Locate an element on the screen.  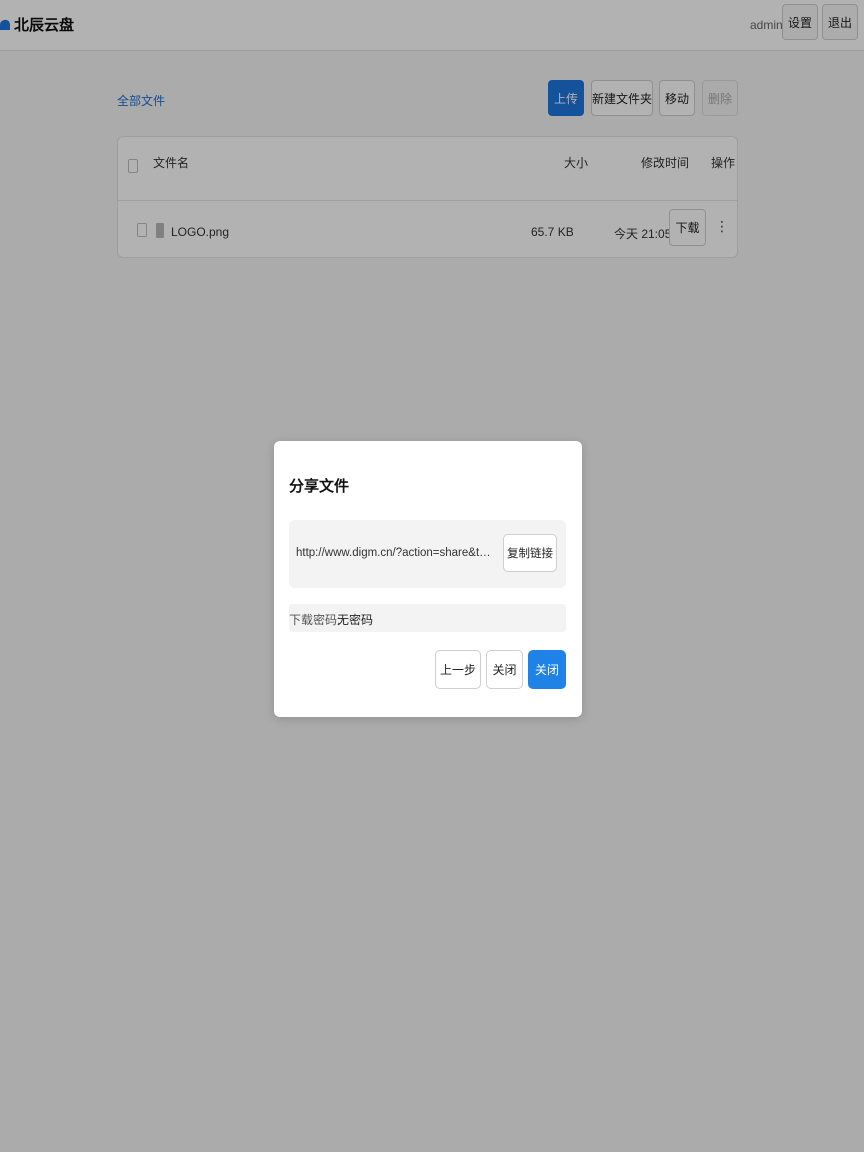
password-label: 下载密码: is located at coordinates (315, 620).